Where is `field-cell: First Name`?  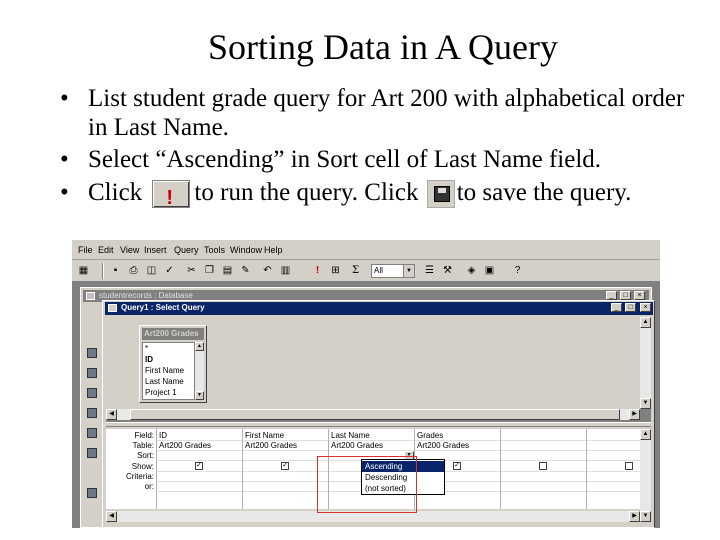
field-cell: First Name is located at coordinates (264, 435).